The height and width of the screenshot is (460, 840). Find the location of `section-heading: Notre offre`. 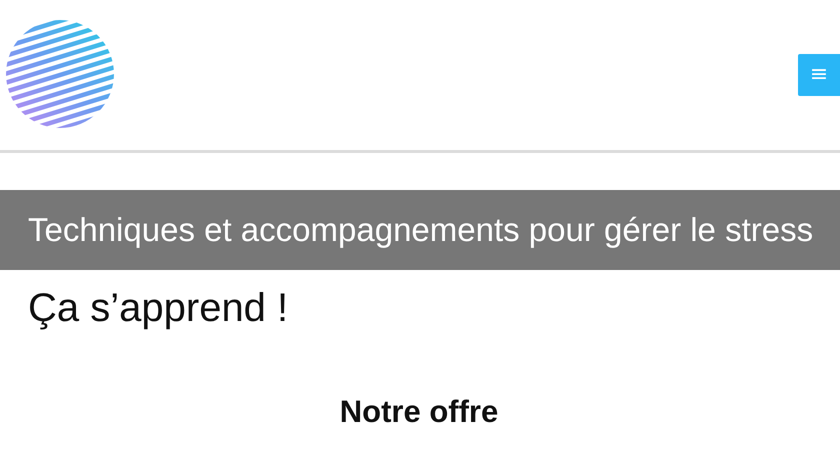

section-heading: Notre offre is located at coordinates (419, 412).